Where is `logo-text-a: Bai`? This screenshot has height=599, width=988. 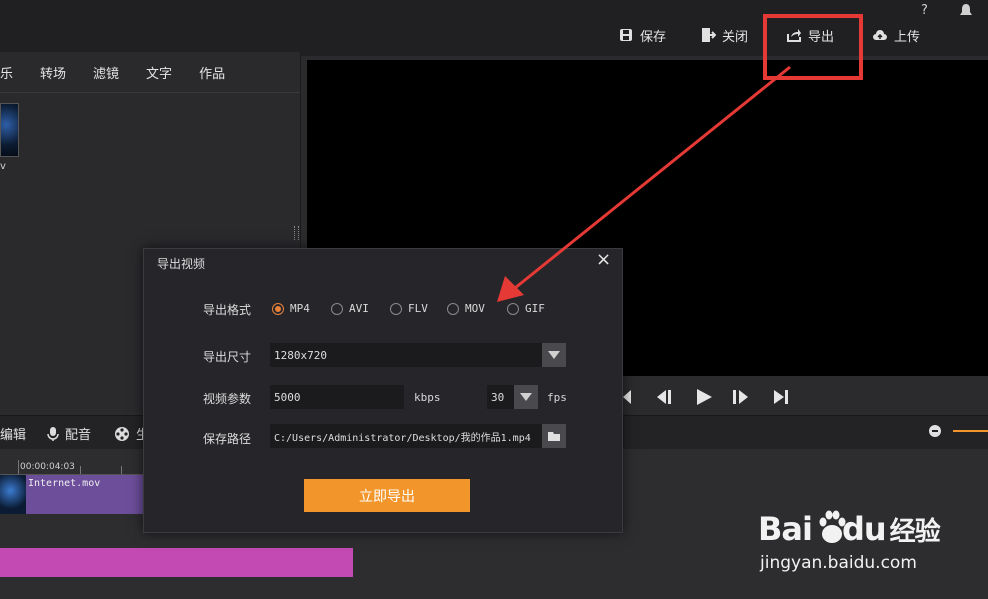
logo-text-a: Bai is located at coordinates (785, 529).